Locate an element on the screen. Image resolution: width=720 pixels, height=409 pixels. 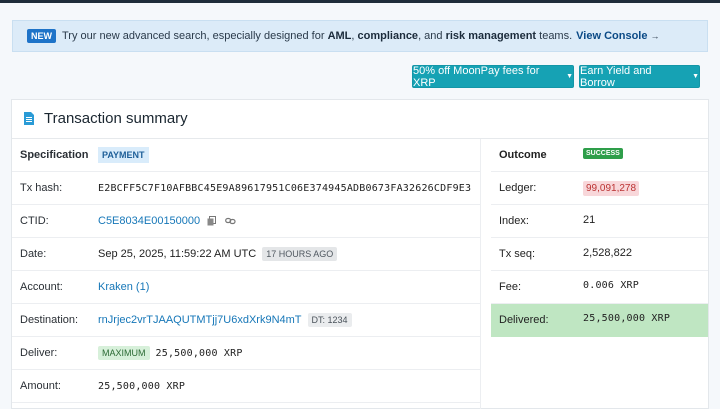
specification-value: PAYMENT is located at coordinates (123, 155).